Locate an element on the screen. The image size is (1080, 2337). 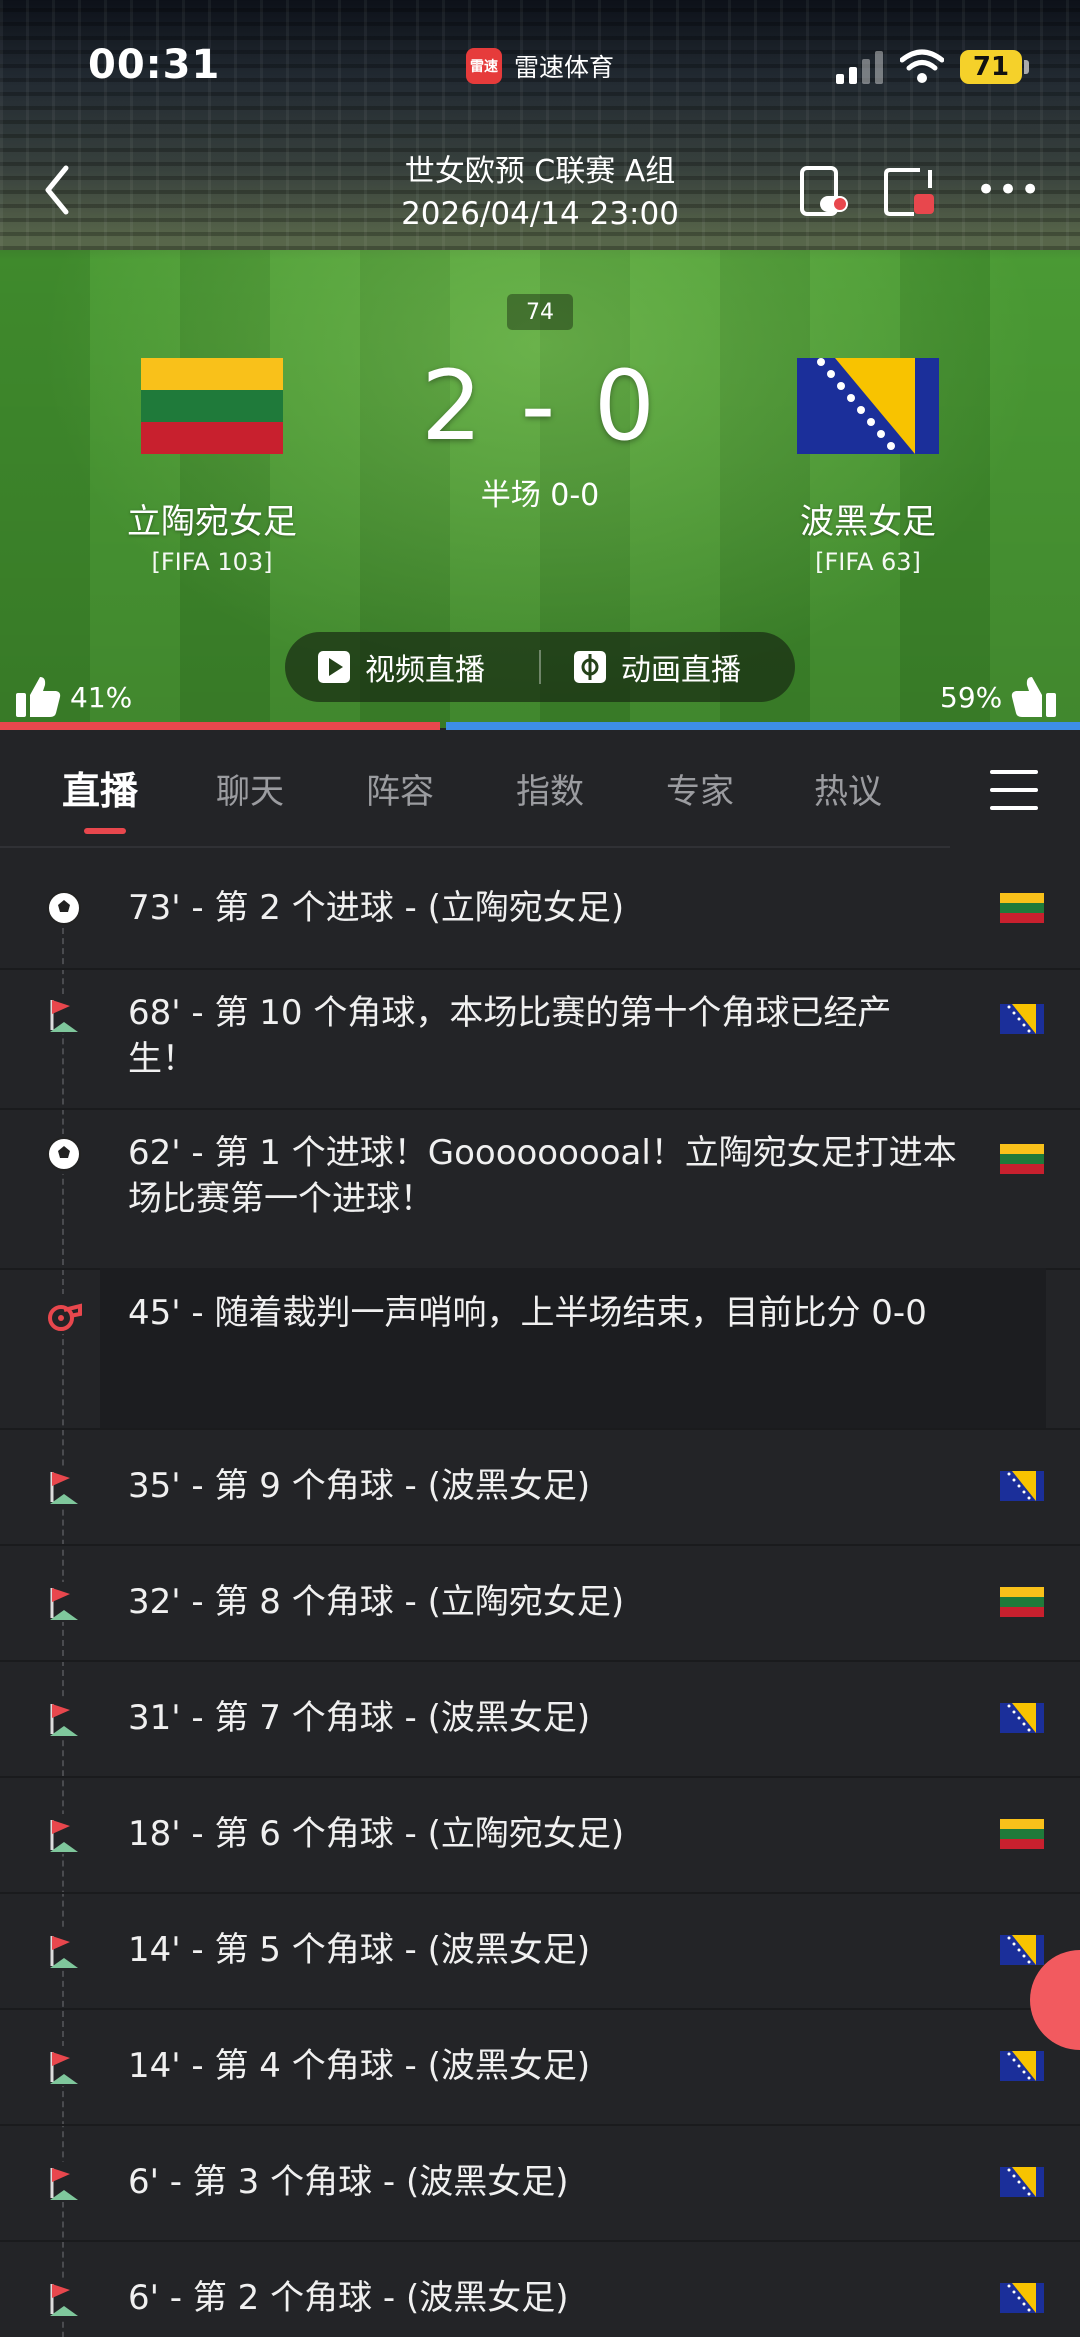
live-switch-divider is located at coordinates (540, 667).